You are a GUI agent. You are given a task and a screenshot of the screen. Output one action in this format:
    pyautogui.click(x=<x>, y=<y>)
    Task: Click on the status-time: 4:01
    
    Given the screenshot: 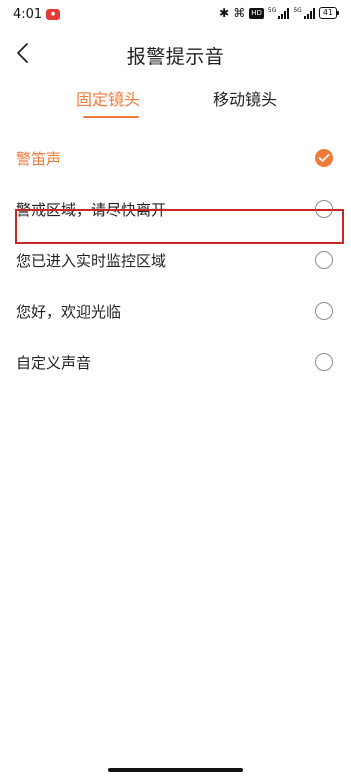 What is the action you would take?
    pyautogui.click(x=28, y=14)
    